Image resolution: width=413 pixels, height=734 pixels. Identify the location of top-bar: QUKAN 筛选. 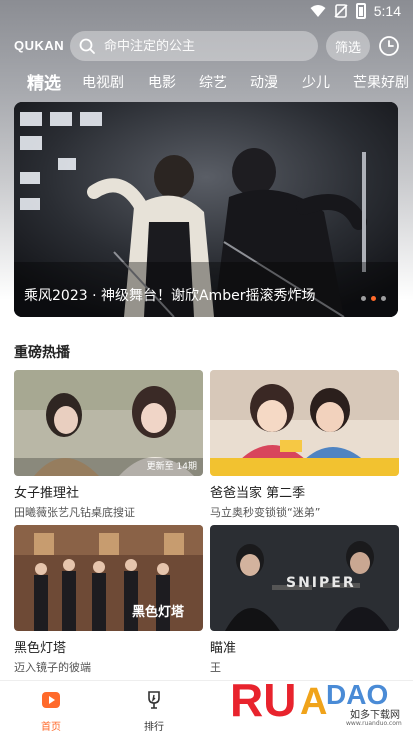
(206, 46).